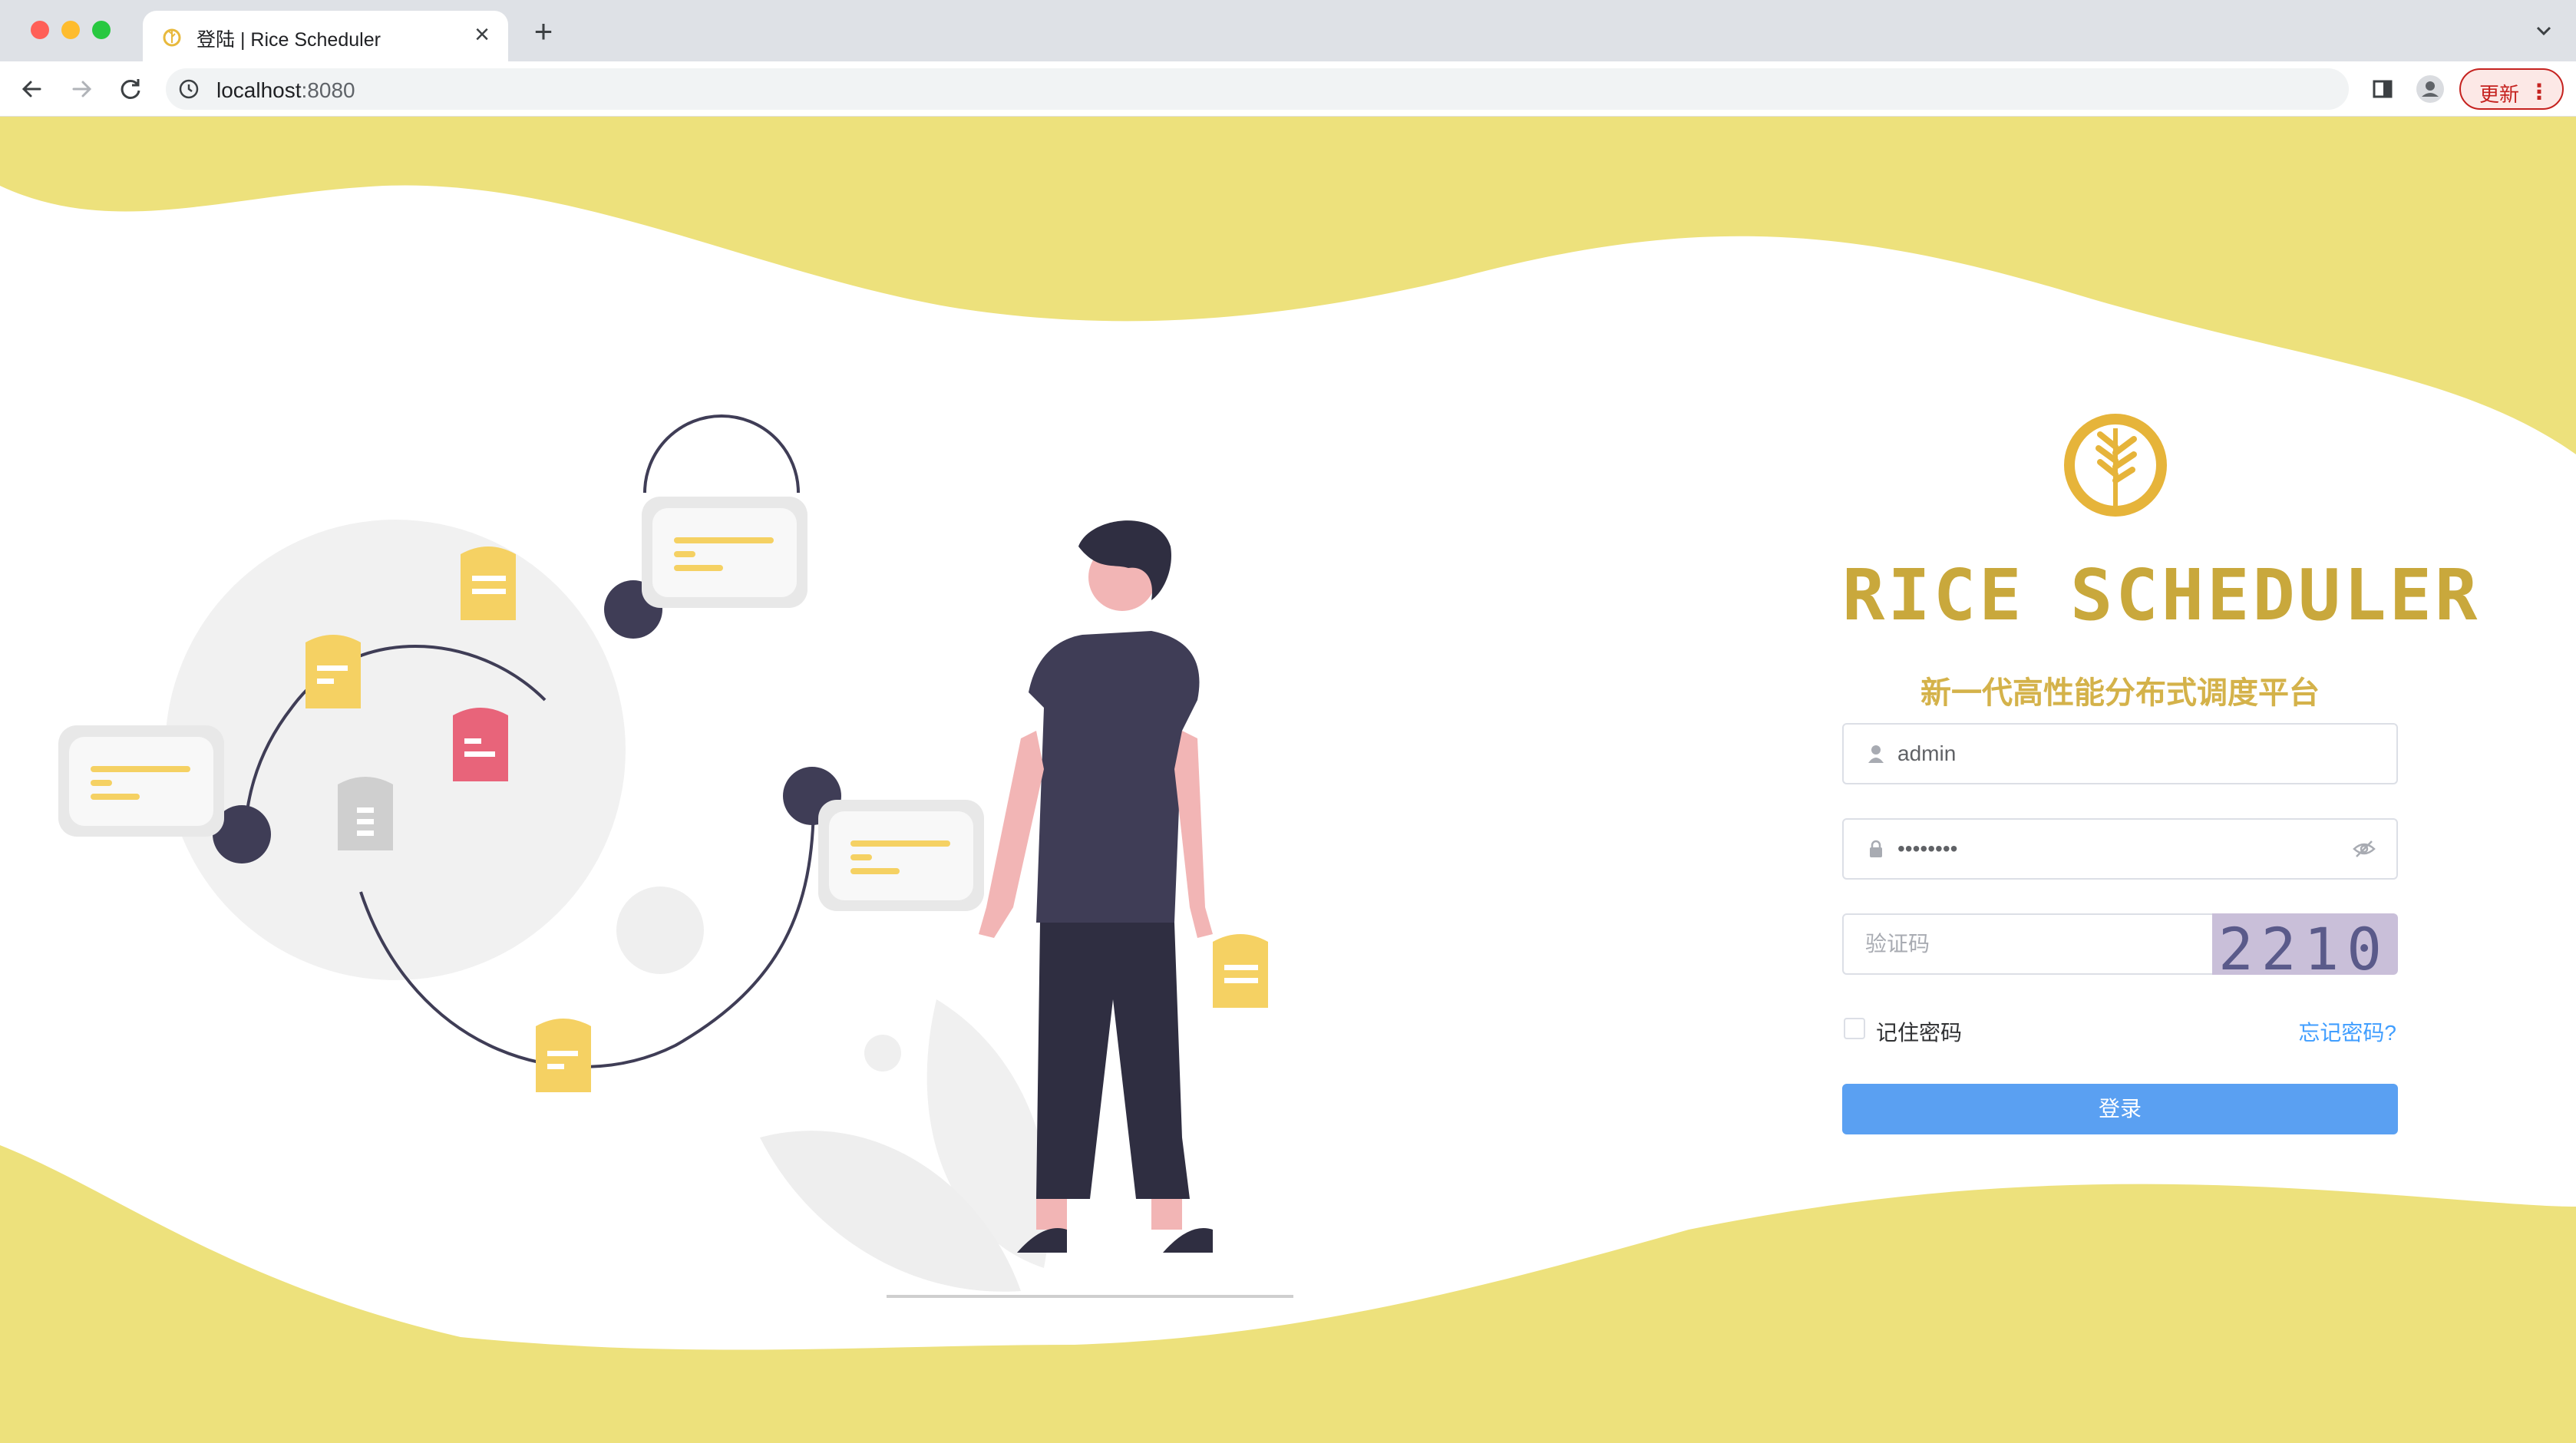 This screenshot has width=2576, height=1443. I want to click on browser-toolbar: localhost:8080 更新 ⋮, so click(1288, 89).